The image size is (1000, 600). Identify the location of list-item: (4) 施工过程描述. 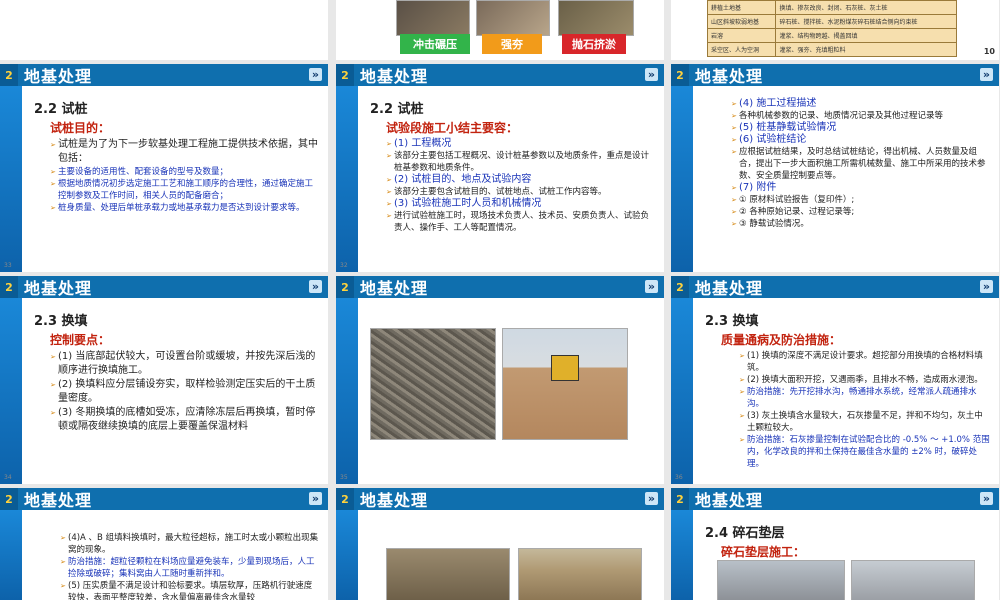
(861, 104).